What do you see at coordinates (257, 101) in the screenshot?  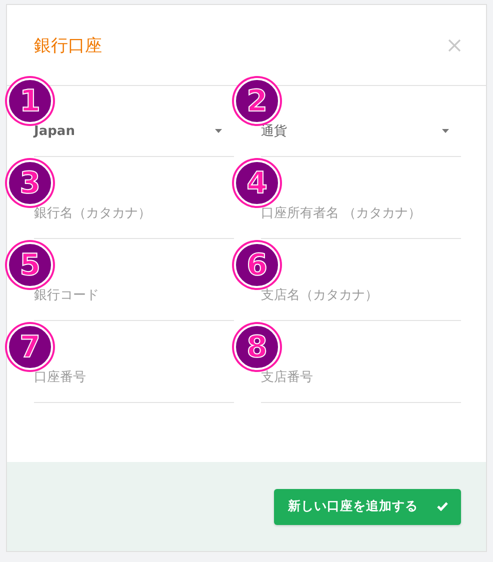 I see `number-marker: 2` at bounding box center [257, 101].